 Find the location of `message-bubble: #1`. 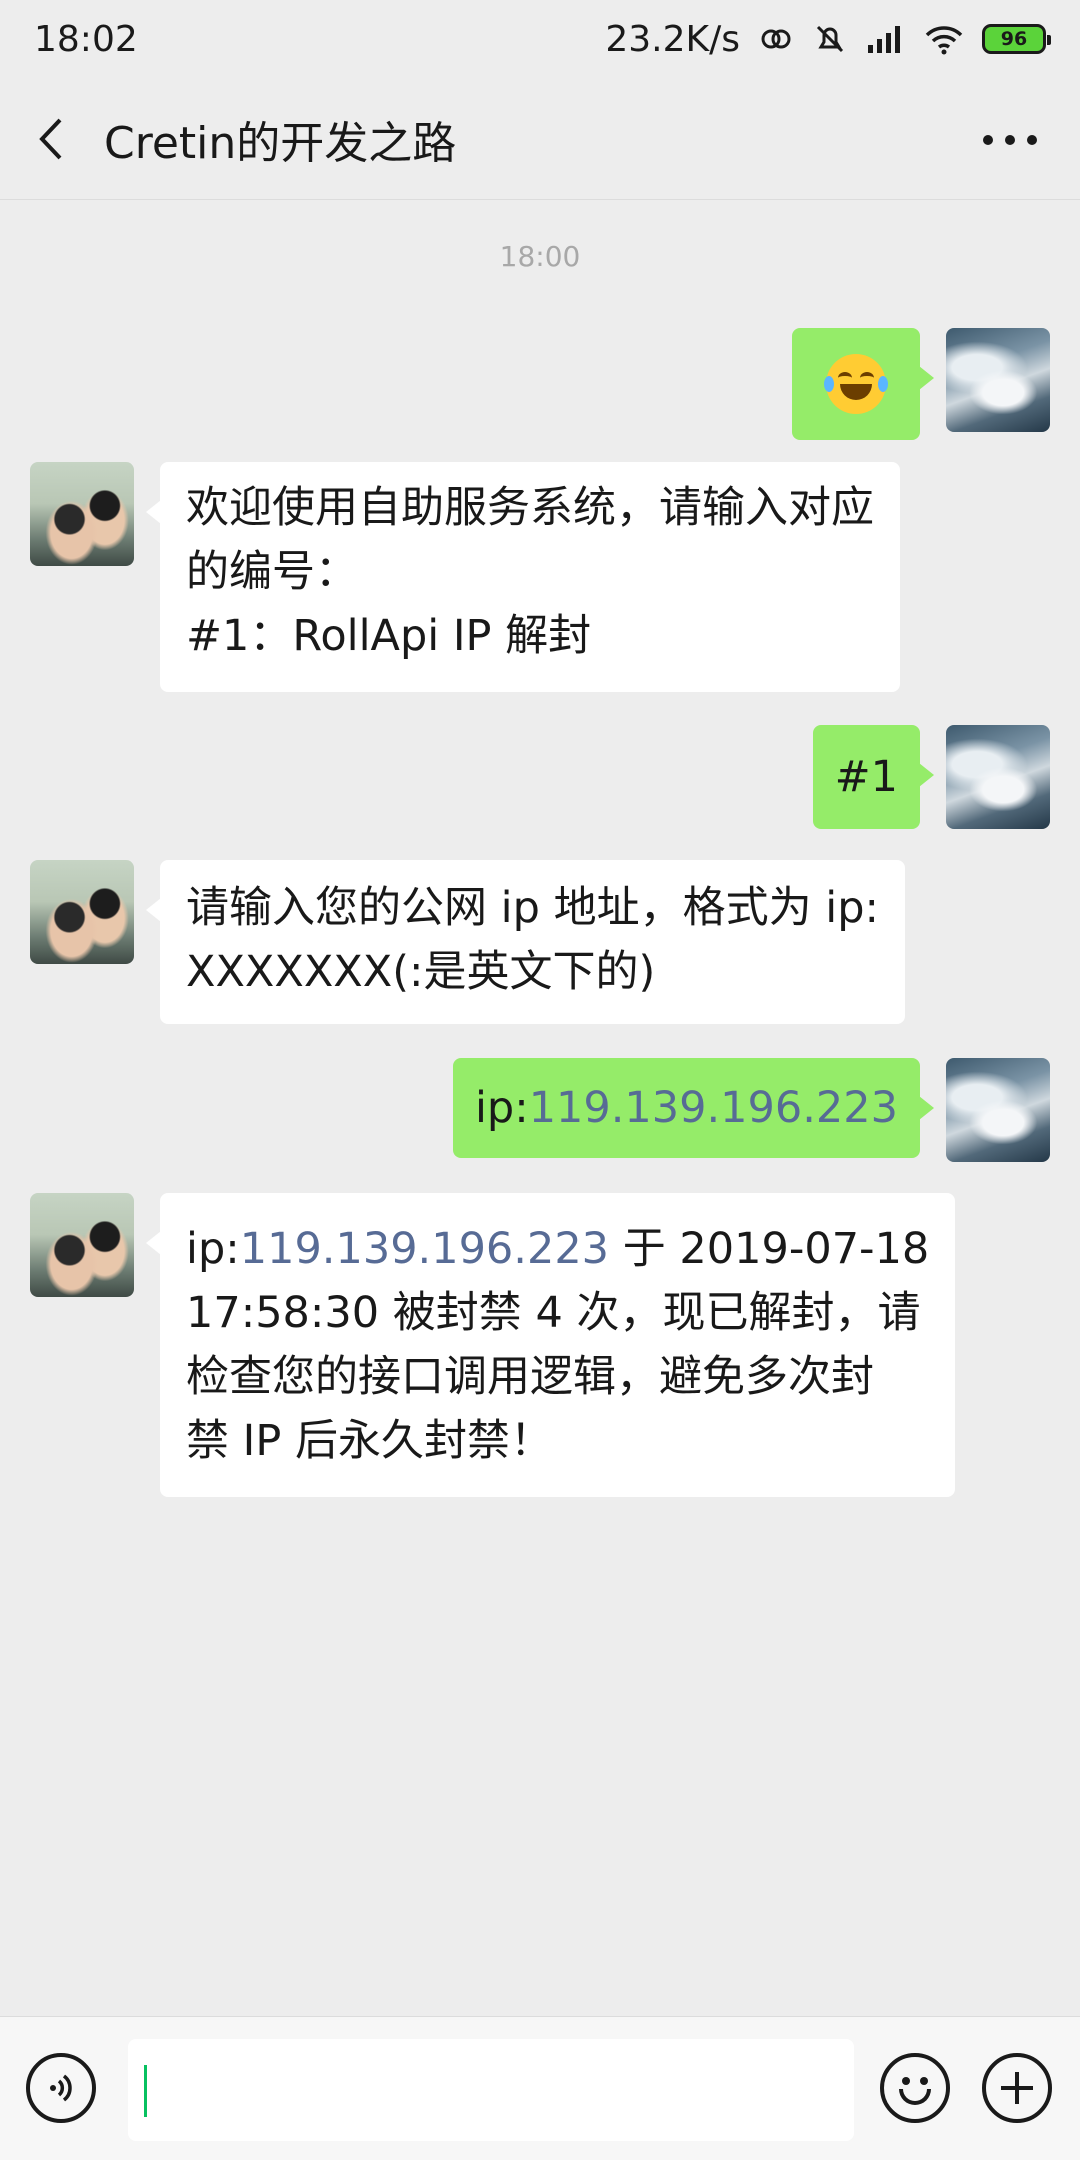

message-bubble: #1 is located at coordinates (873, 777).